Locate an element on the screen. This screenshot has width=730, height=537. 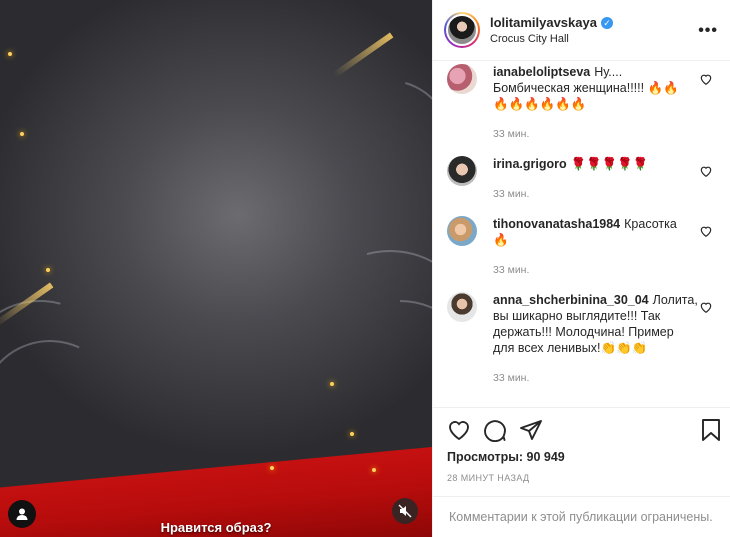
comment-username: irina.grigoro is located at coordinates (530, 164).